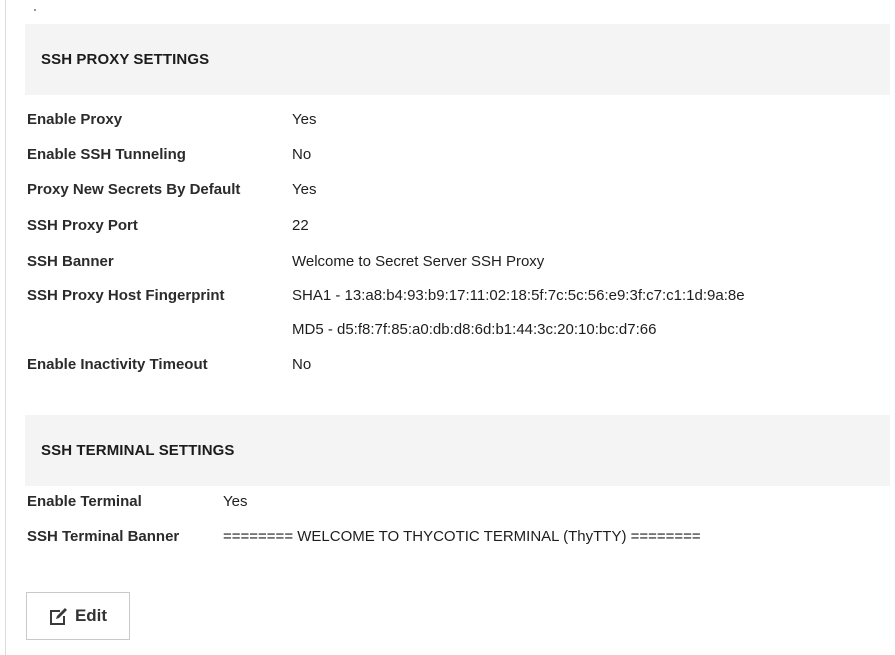  Describe the element at coordinates (125, 59) in the screenshot. I see `proxy-settings-title: SSH PROXY SETTINGS` at that location.